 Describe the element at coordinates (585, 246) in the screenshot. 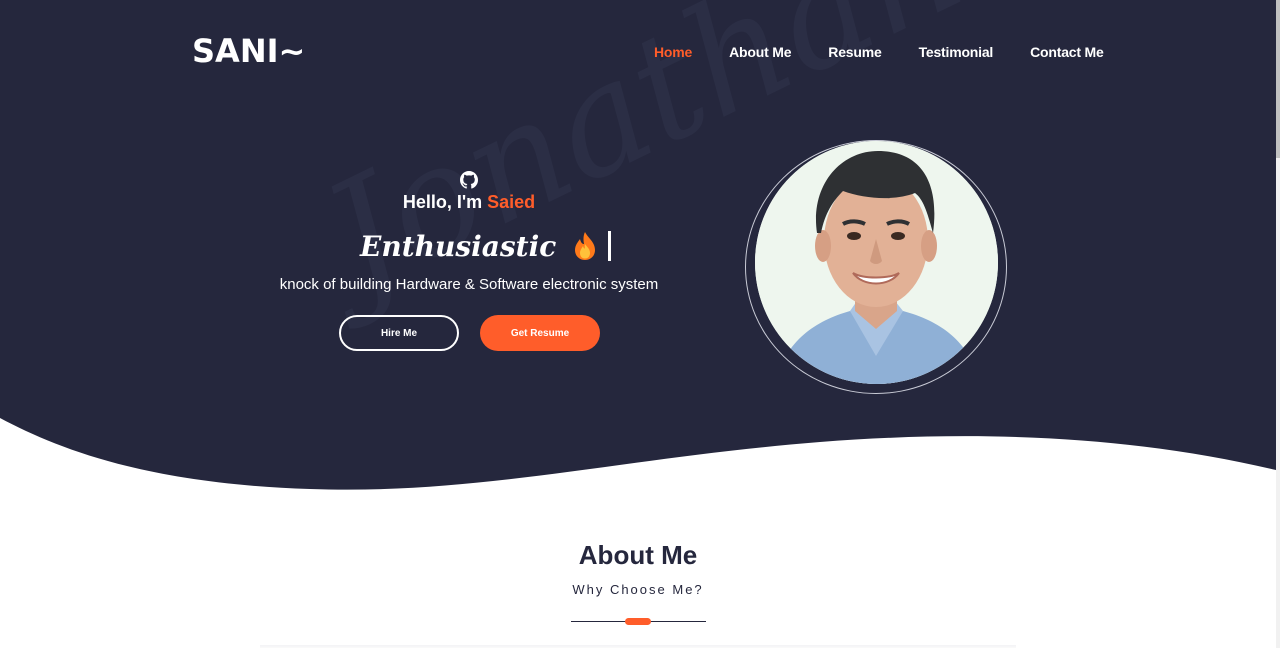

I see `flame-icon` at that location.